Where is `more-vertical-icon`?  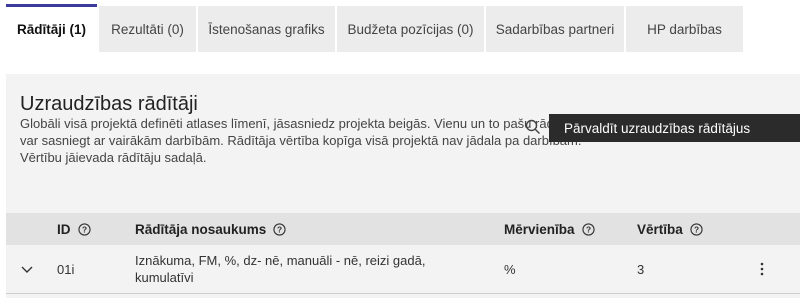 more-vertical-icon is located at coordinates (762, 269).